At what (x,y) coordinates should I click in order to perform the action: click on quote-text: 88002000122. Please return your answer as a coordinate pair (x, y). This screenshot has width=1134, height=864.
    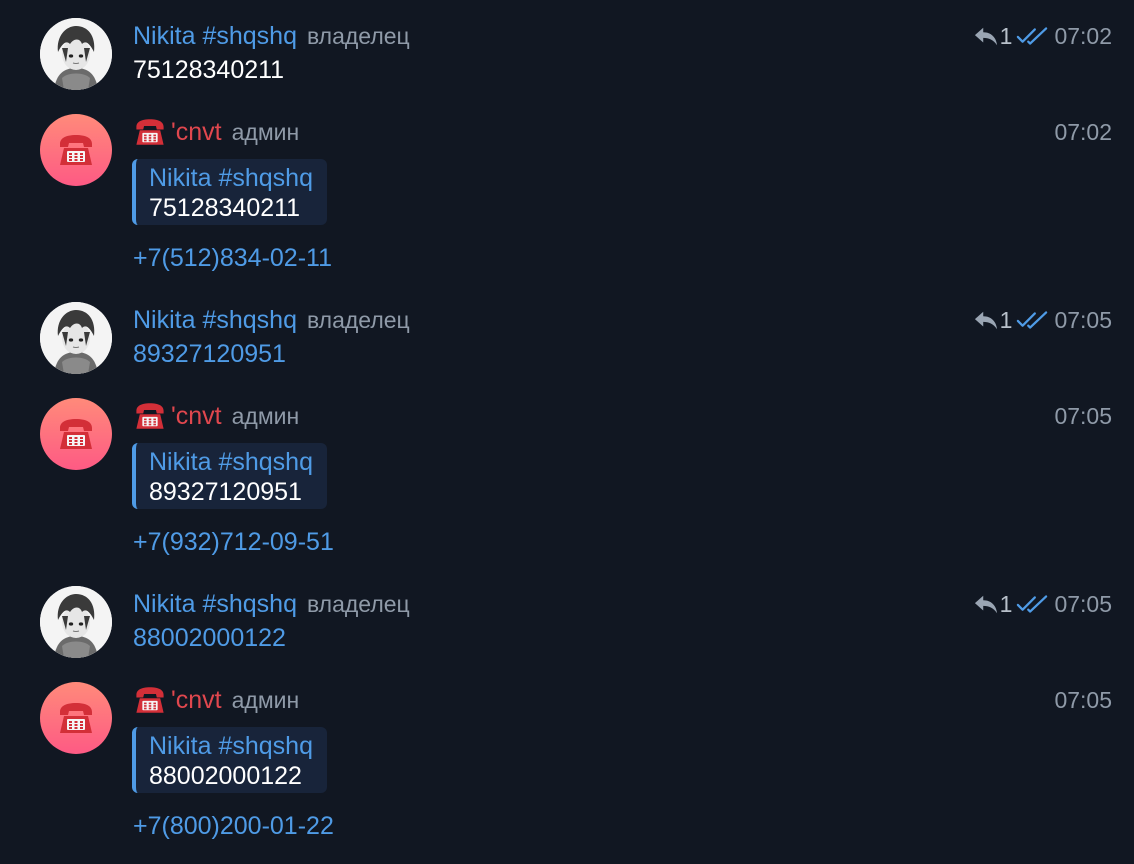
    Looking at the image, I should click on (225, 776).